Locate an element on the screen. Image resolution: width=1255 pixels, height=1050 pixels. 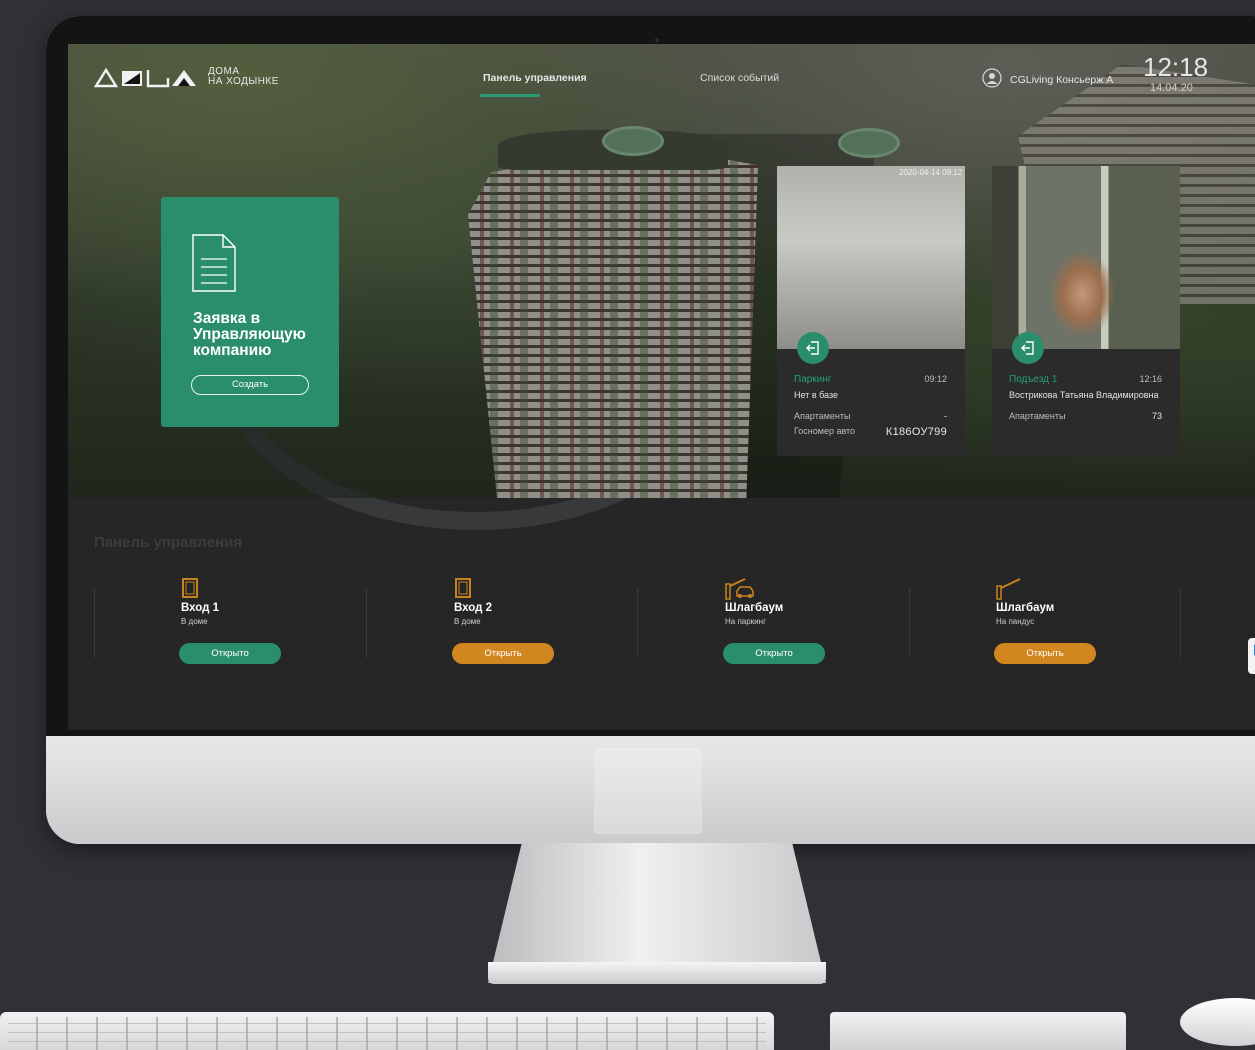
monitor-stand-base is located at coordinates (657, 973).